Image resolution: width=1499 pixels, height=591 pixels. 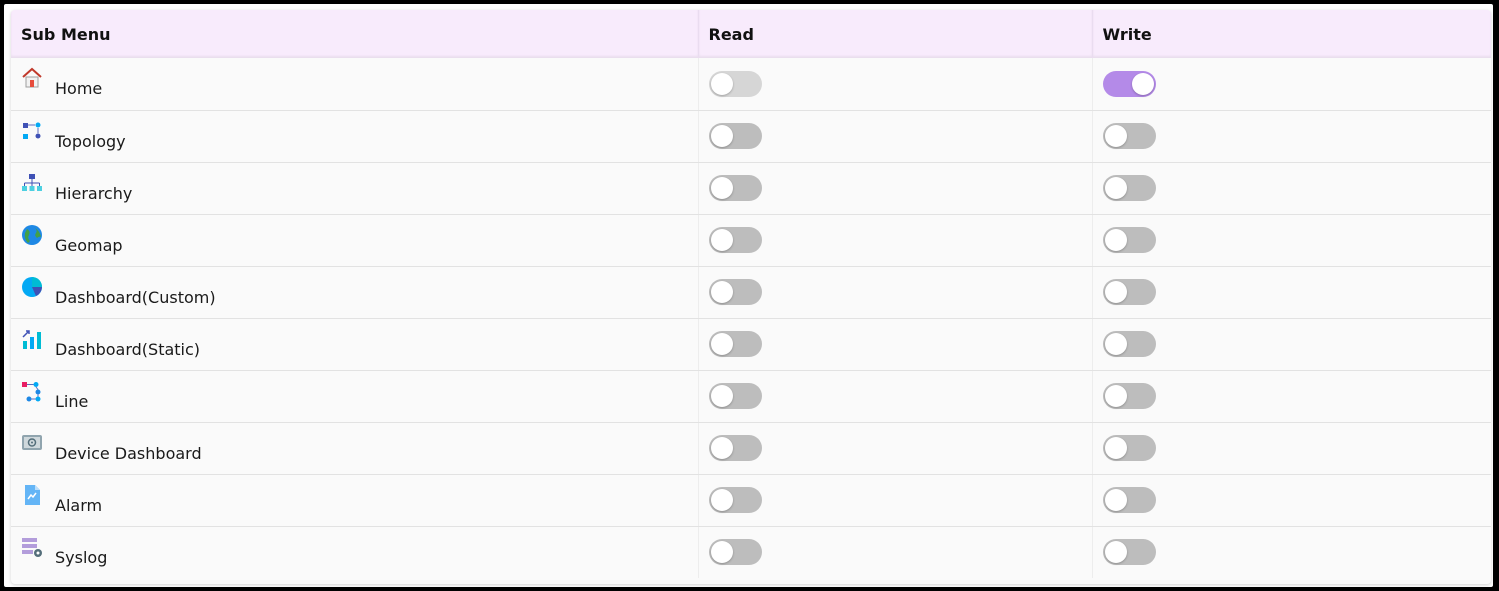 I want to click on read-toggle-line, so click(x=735, y=396).